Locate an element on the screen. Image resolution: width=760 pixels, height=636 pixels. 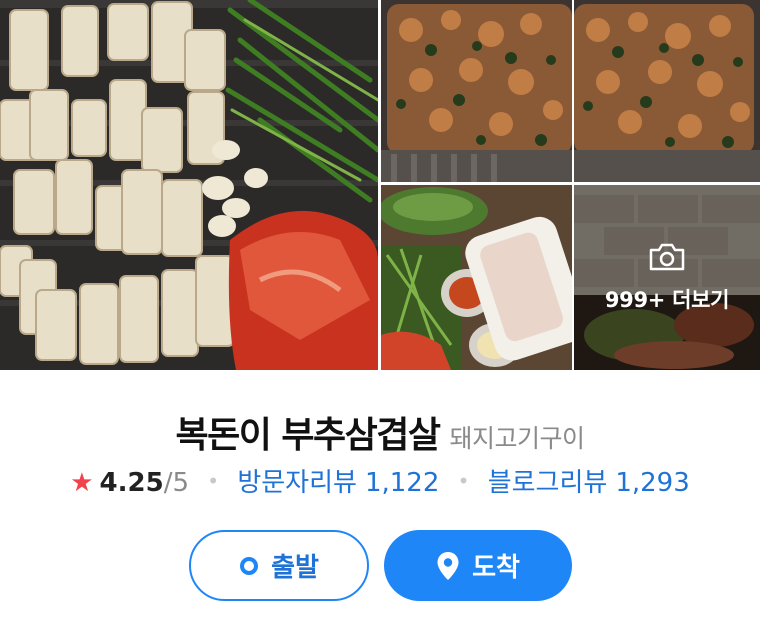
meta-row: ★ 4.25/5 • 방문자리뷰 1,122 • 블로그리뷰 1,293 is located at coordinates (380, 480).